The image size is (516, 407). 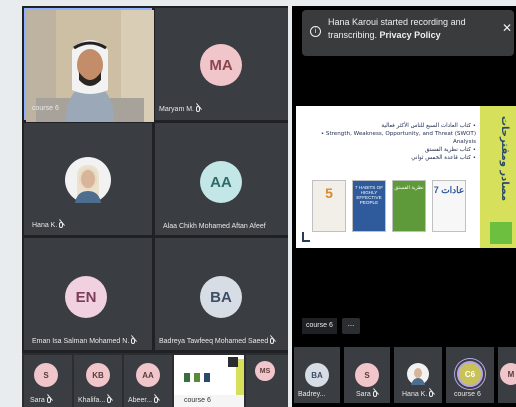 What do you see at coordinates (319, 326) in the screenshot?
I see `presenter-badge: course 6` at bounding box center [319, 326].